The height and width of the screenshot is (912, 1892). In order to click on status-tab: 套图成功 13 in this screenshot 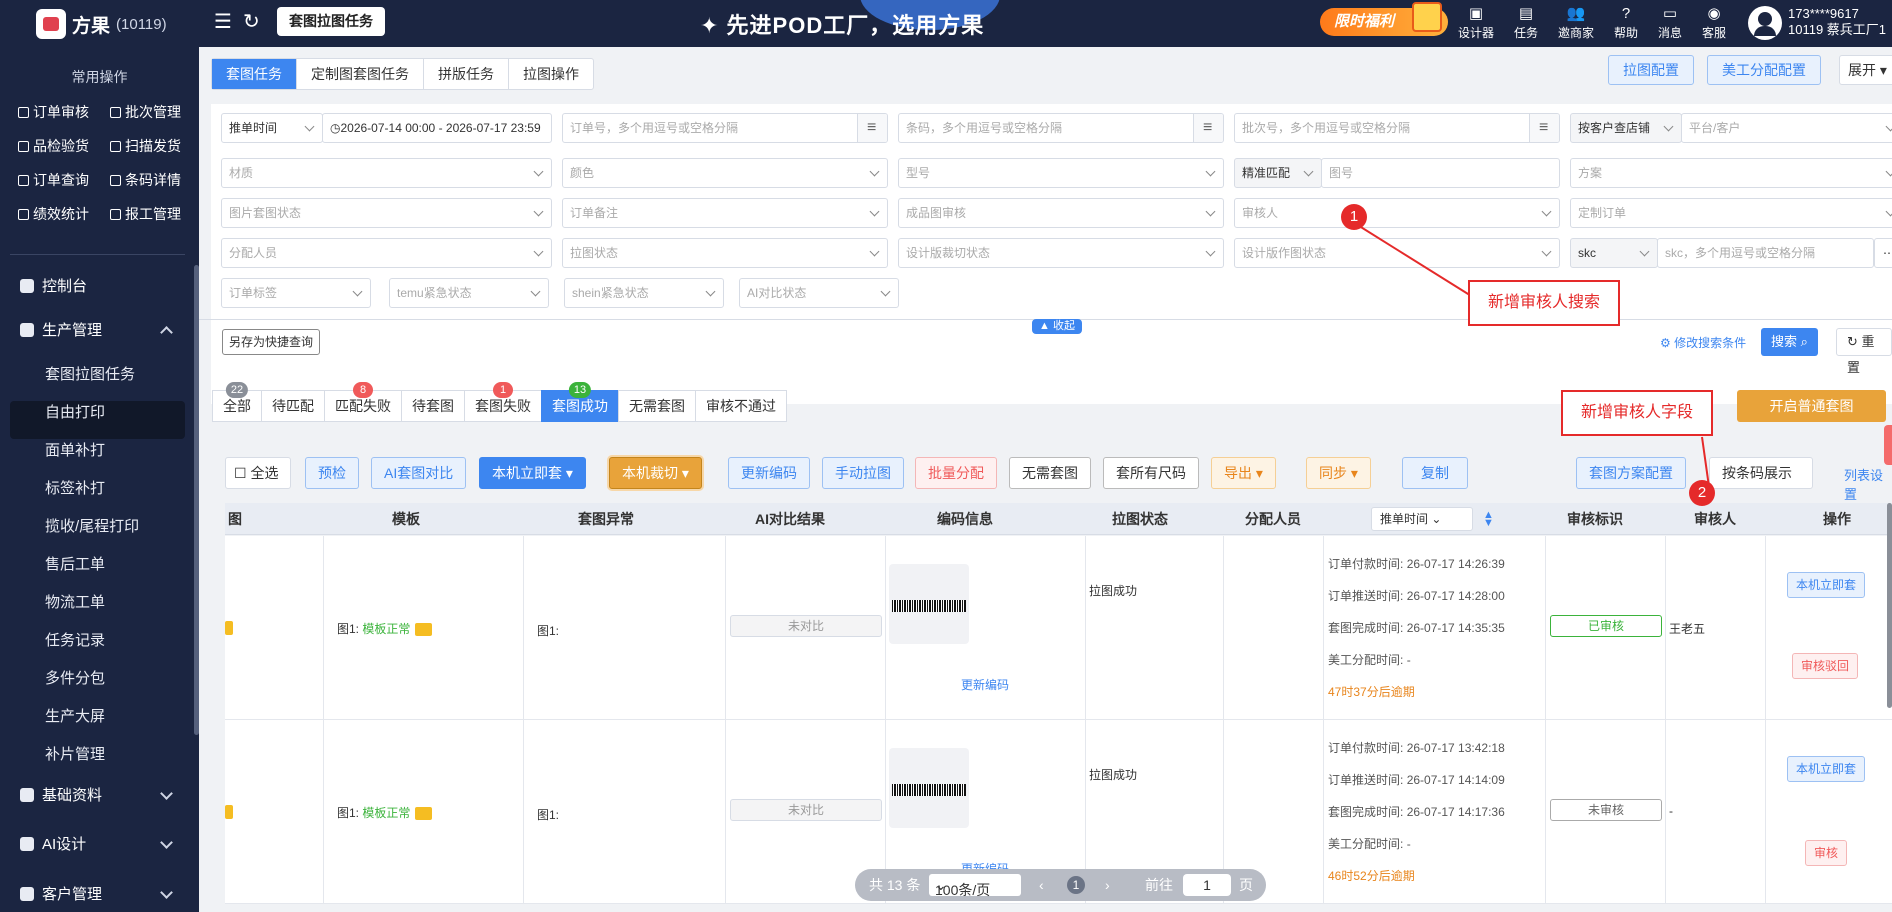, I will do `click(580, 402)`.